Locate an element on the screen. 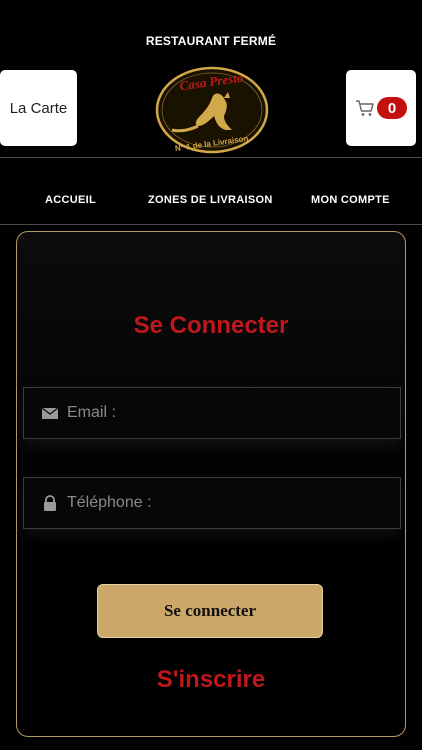 This screenshot has width=422, height=750. nav-item-accueil: ACCUEIL is located at coordinates (70, 200).